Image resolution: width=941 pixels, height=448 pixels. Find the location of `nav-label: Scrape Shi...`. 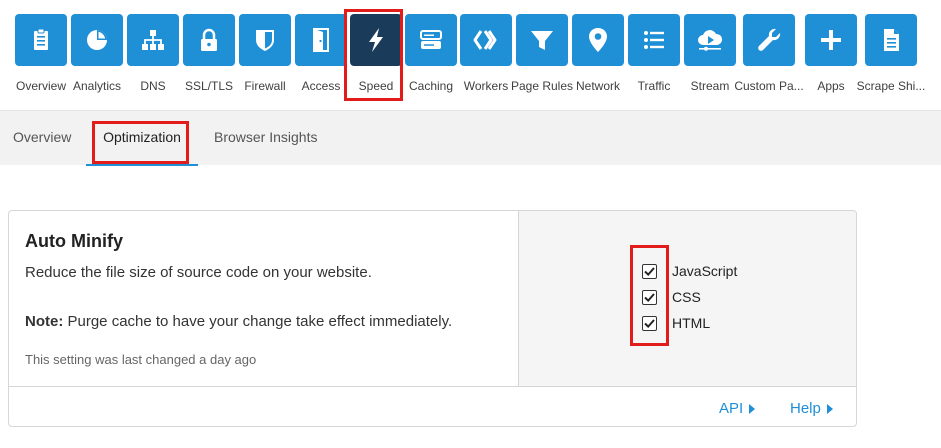

nav-label: Scrape Shi... is located at coordinates (891, 86).